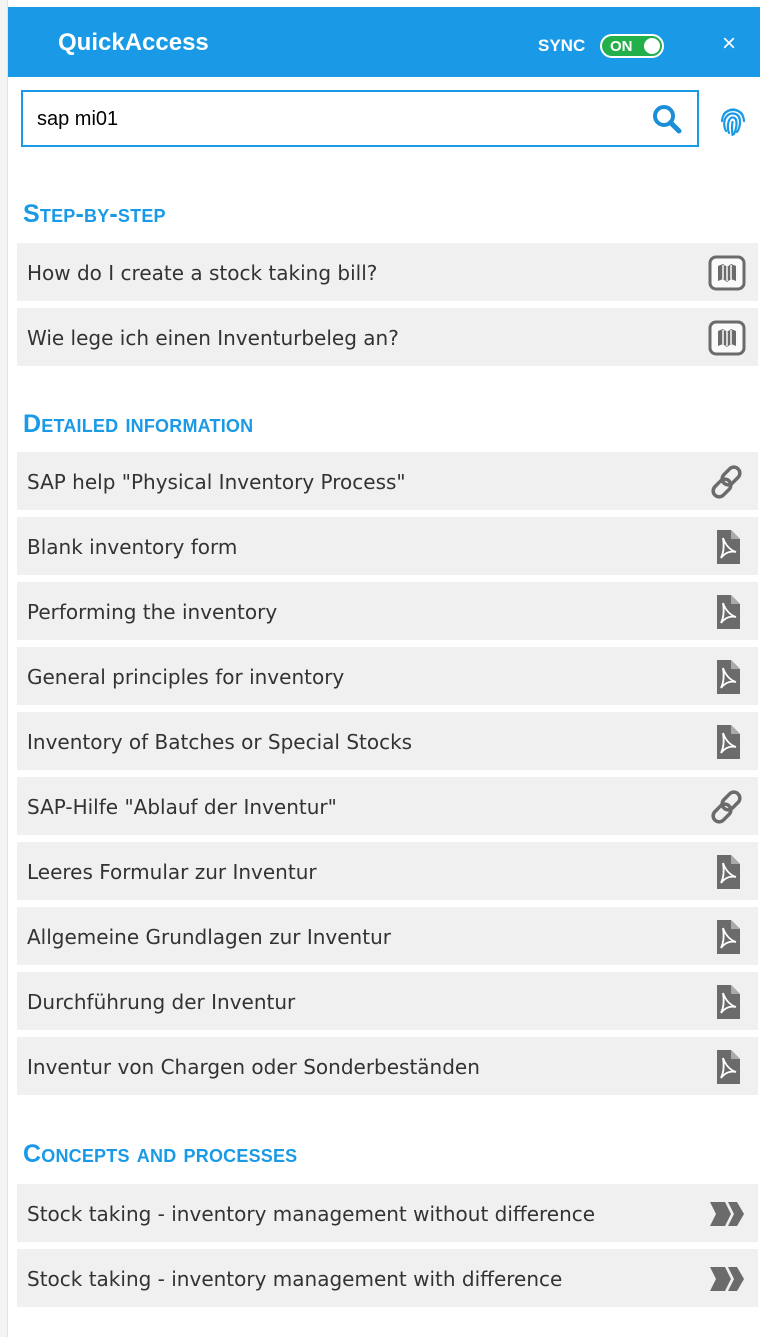 The width and height of the screenshot is (760, 1337). I want to click on search-box, so click(360, 118).